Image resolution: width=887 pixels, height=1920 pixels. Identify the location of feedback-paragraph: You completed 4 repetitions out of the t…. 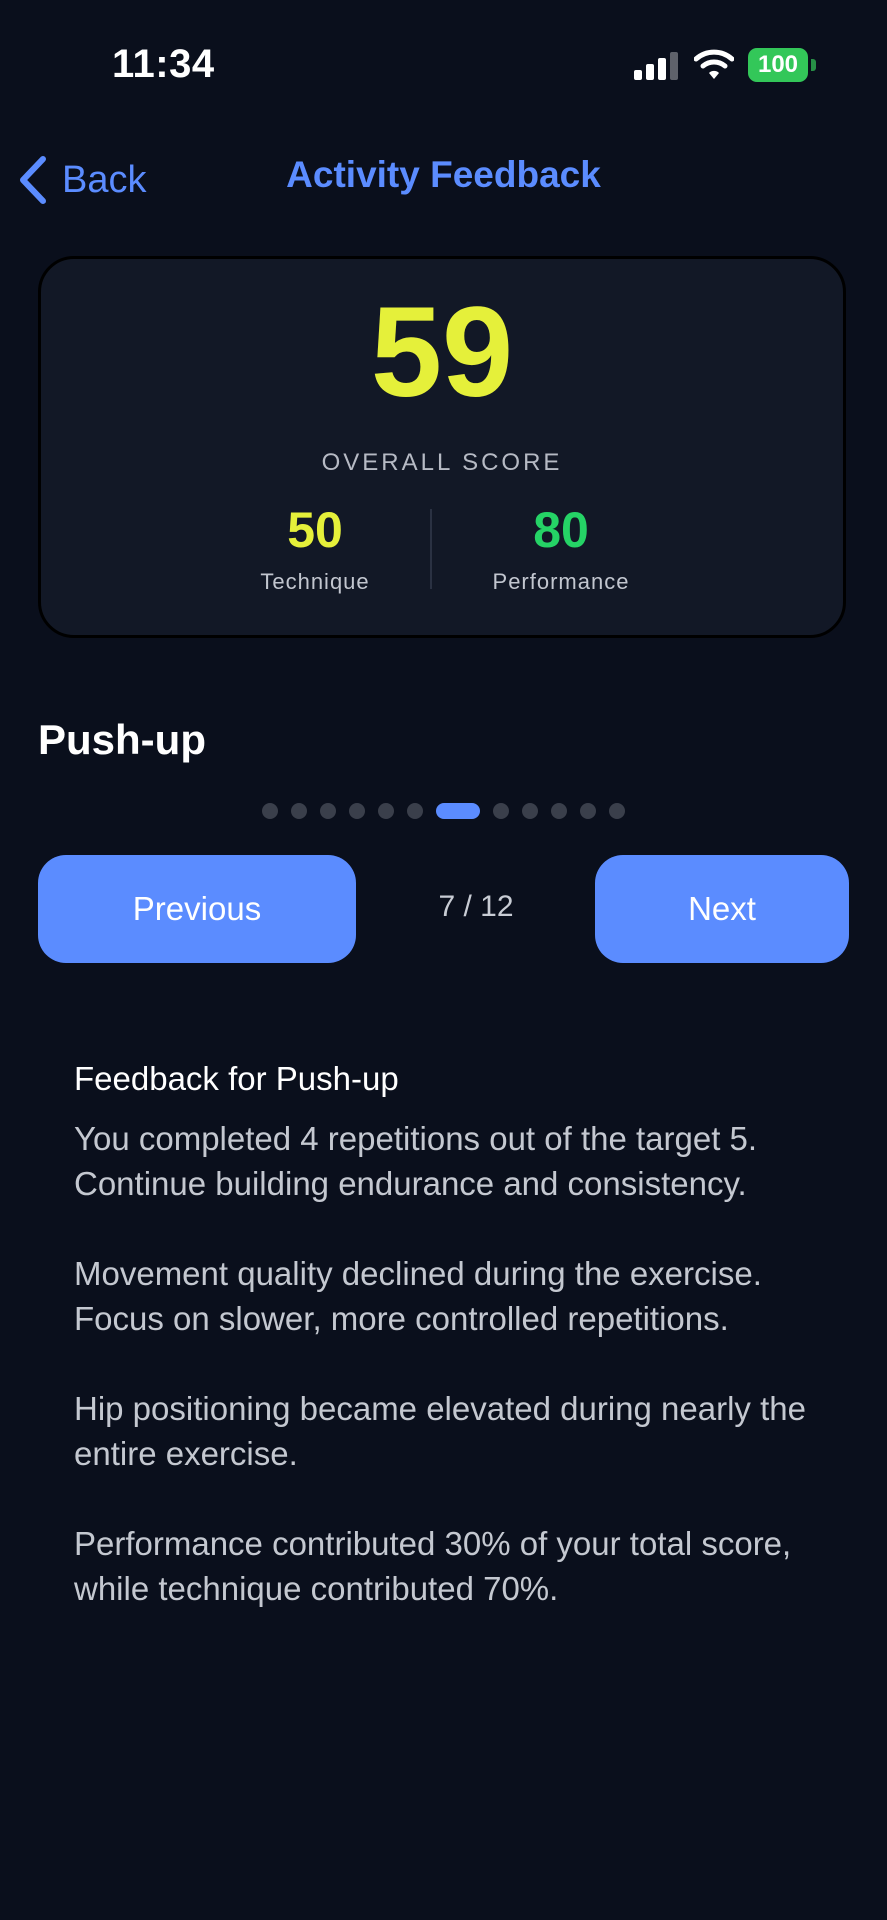
(416, 1161).